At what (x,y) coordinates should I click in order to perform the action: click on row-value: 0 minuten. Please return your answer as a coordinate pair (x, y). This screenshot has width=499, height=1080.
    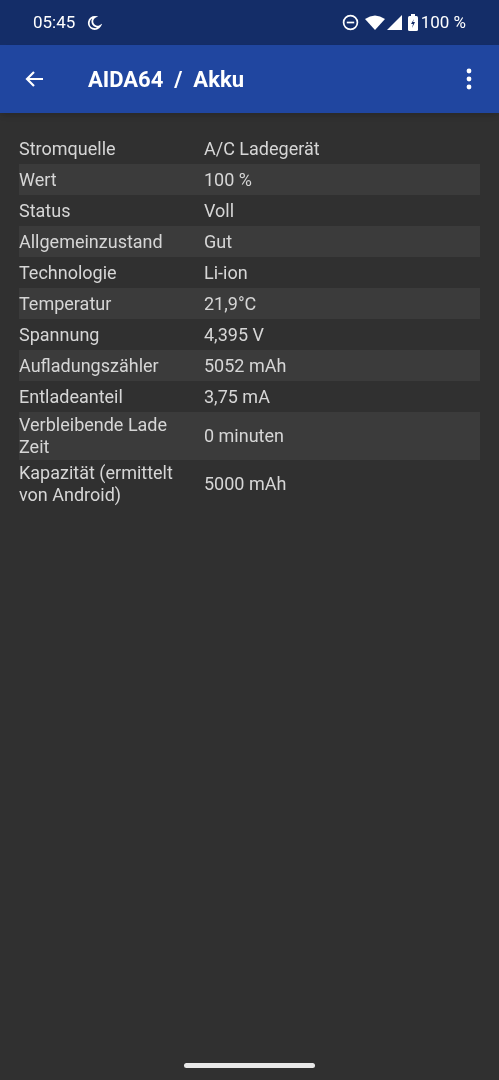
    Looking at the image, I should click on (244, 436).